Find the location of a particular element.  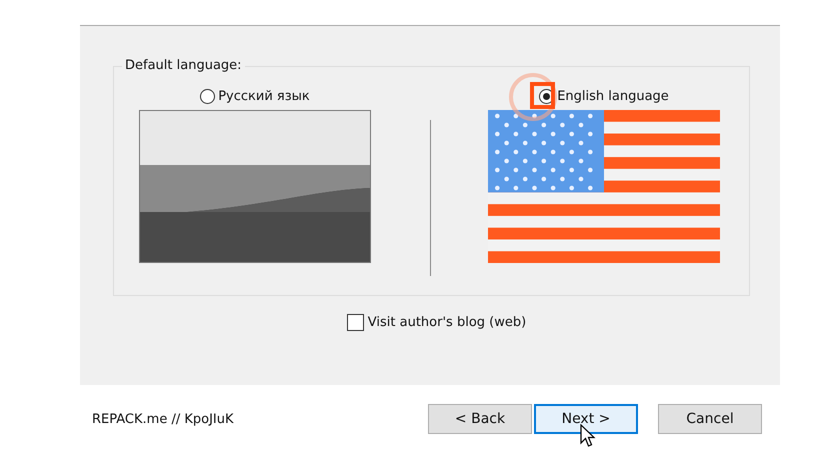

flag-image is located at coordinates (255, 186).